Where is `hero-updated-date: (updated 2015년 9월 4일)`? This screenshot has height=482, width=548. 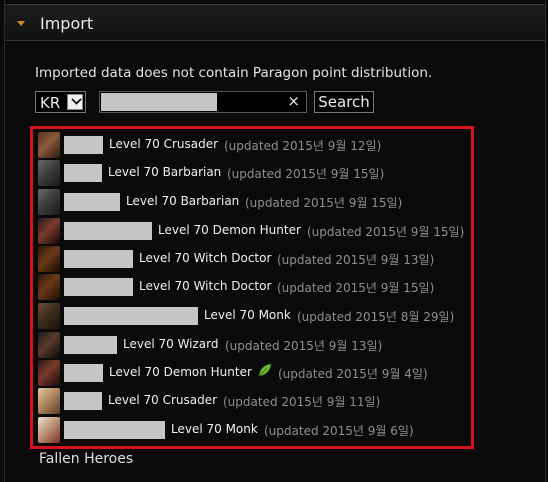
hero-updated-date: (updated 2015년 9월 4일) is located at coordinates (353, 374).